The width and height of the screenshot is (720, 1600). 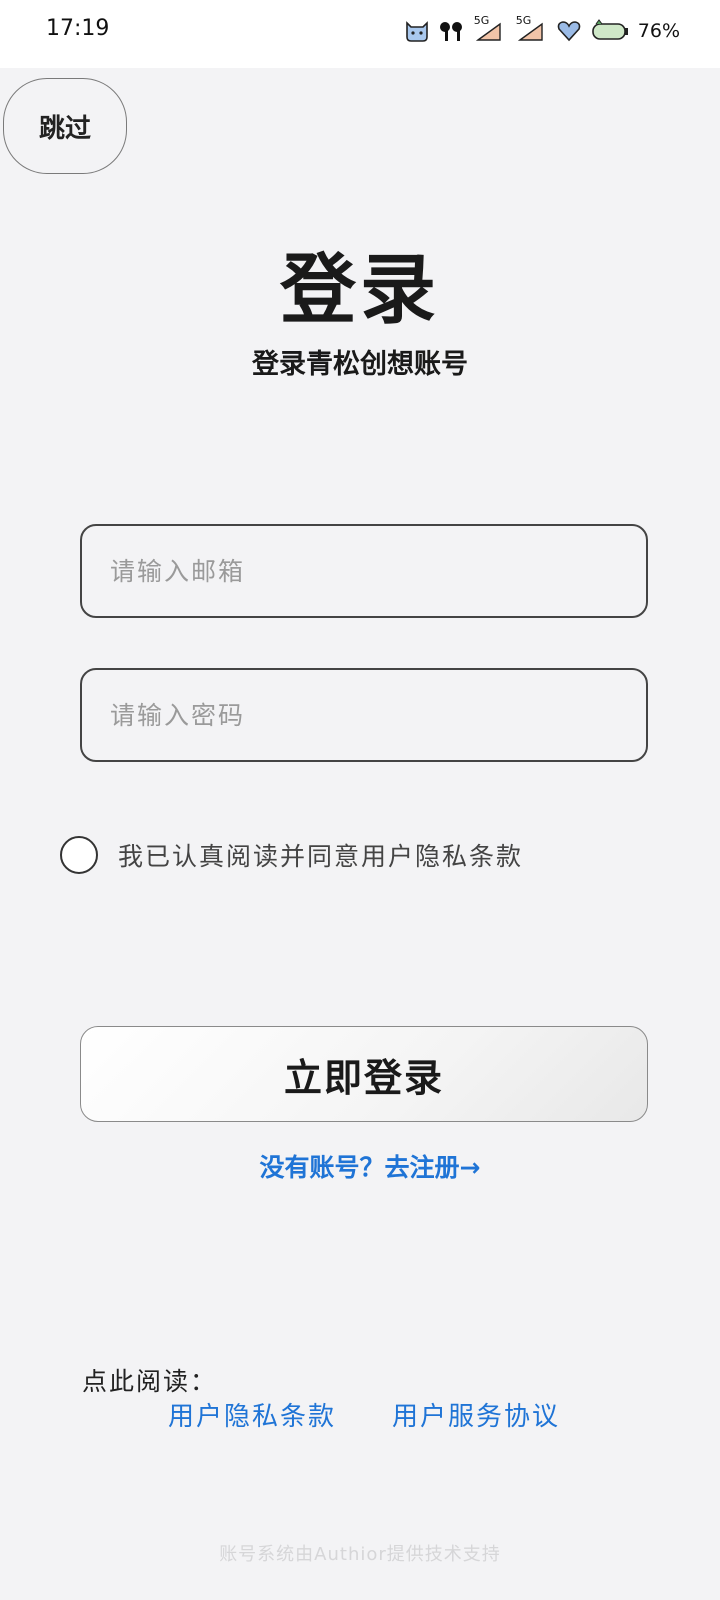 I want to click on skip-button: 跳过, so click(x=65, y=126).